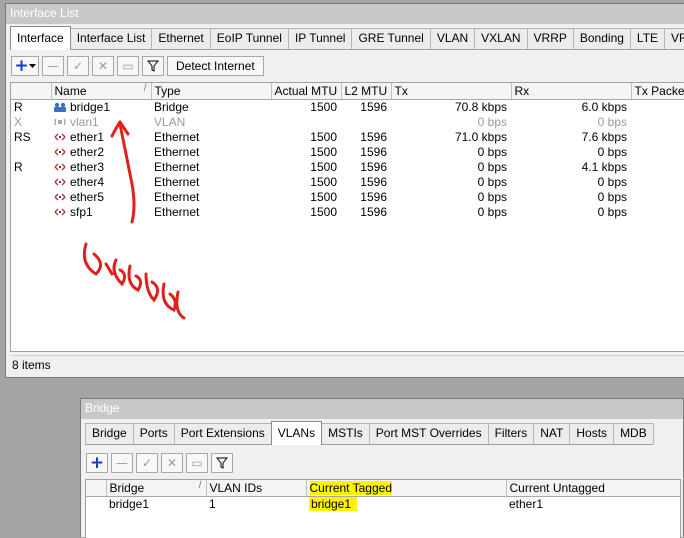 This screenshot has width=684, height=538. Describe the element at coordinates (211, 91) in the screenshot. I see `col-type: Type` at that location.